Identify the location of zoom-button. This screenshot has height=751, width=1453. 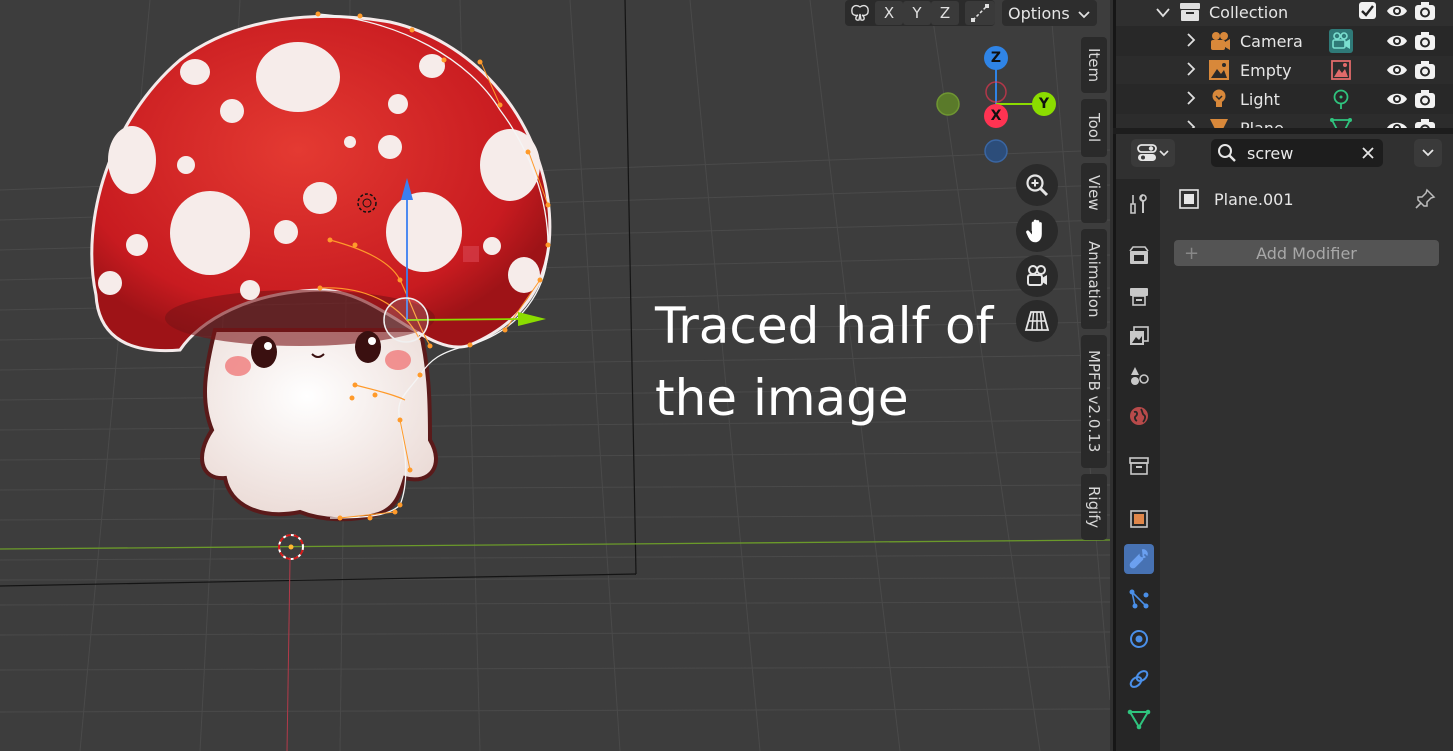
(1037, 185).